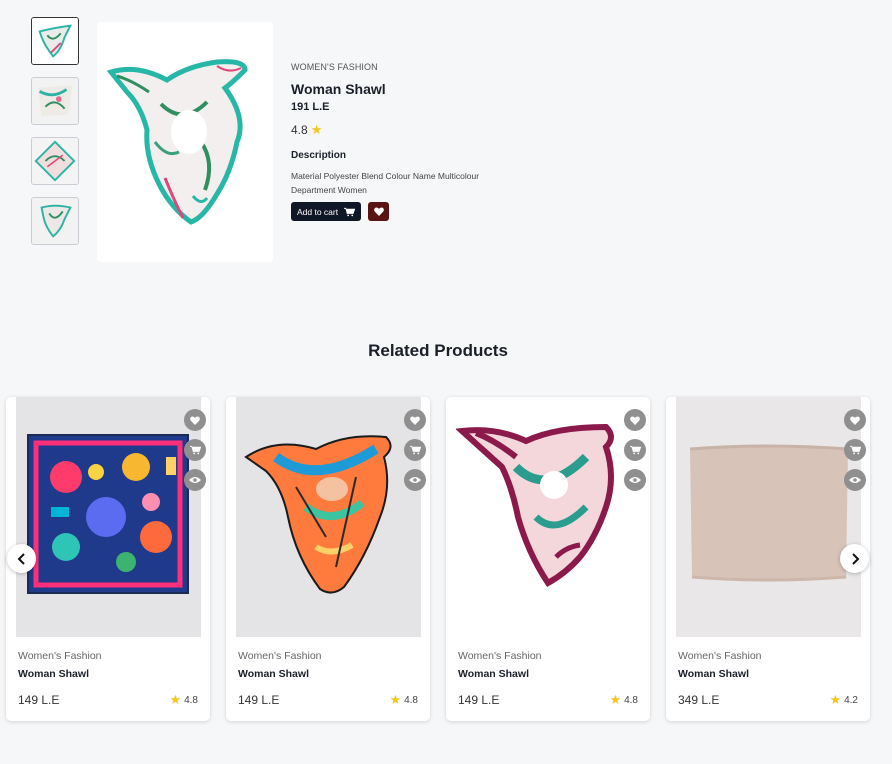 This screenshot has height=764, width=892. What do you see at coordinates (319, 155) in the screenshot?
I see `description-heading: Description` at bounding box center [319, 155].